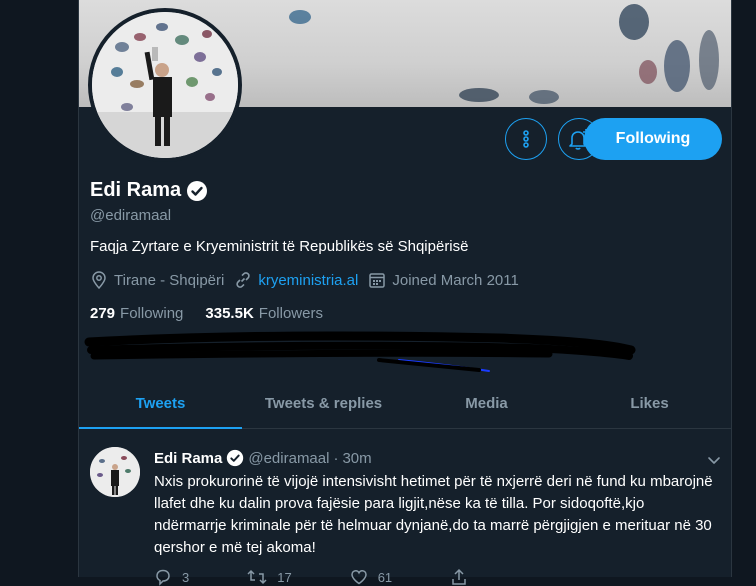 This screenshot has width=756, height=586. What do you see at coordinates (99, 280) in the screenshot?
I see `location-pin-icon` at bounding box center [99, 280].